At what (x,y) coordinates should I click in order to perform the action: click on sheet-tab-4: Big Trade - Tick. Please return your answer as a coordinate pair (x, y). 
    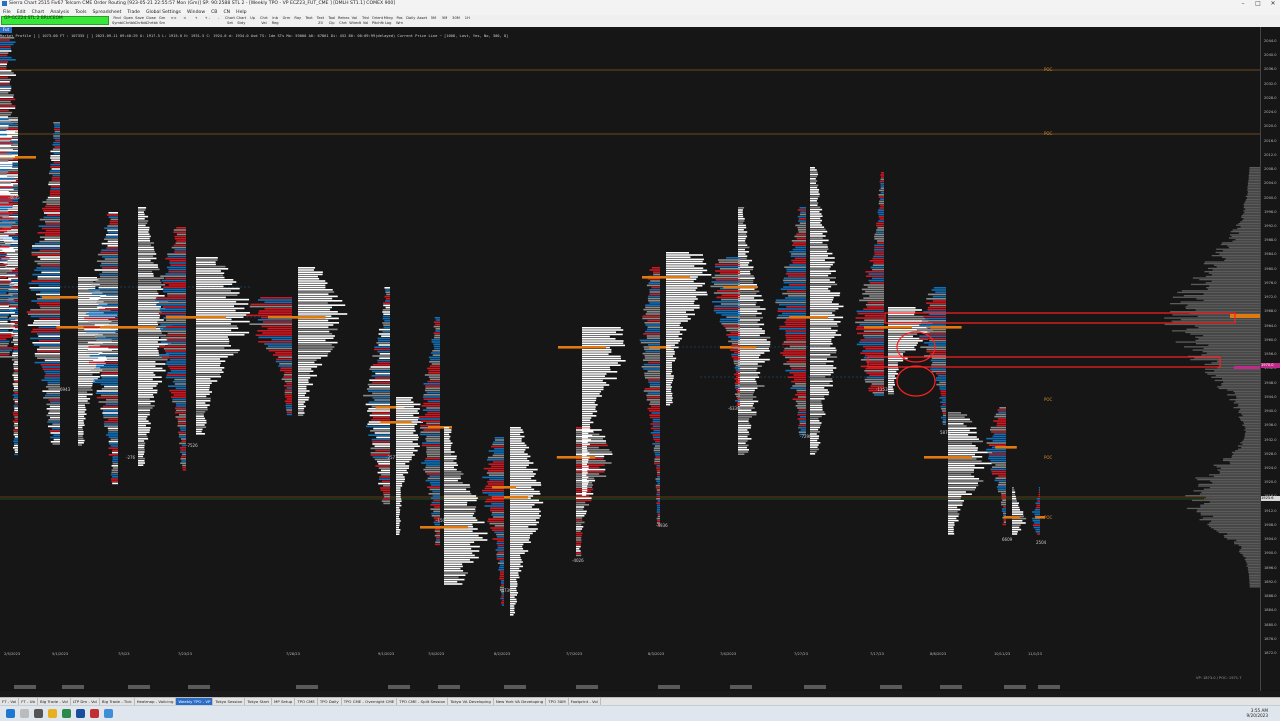
    Looking at the image, I should click on (117, 701).